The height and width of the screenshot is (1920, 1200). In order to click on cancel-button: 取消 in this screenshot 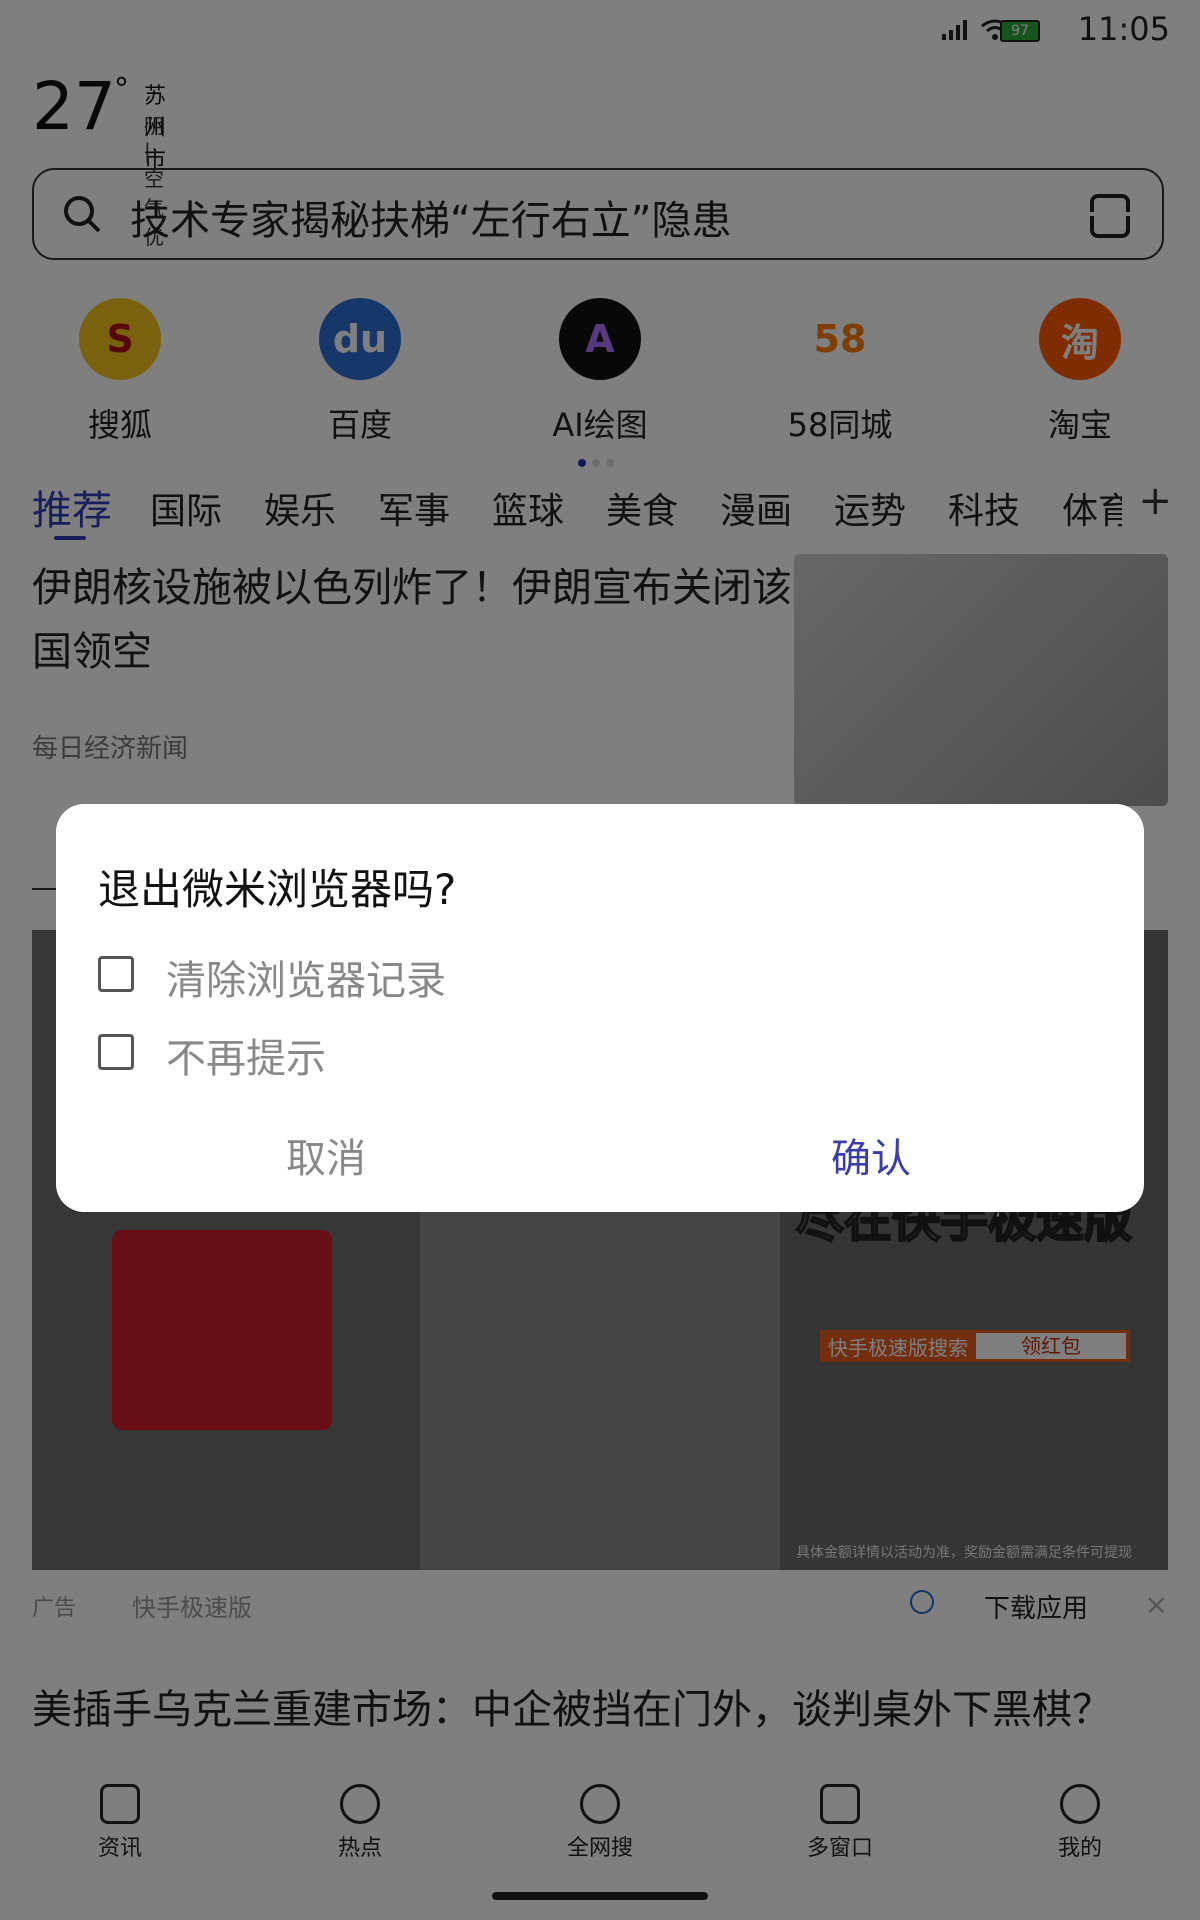, I will do `click(326, 1155)`.